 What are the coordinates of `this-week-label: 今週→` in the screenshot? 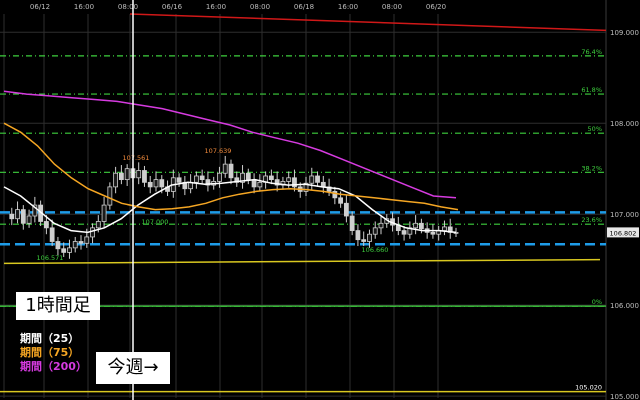 It's located at (133, 368).